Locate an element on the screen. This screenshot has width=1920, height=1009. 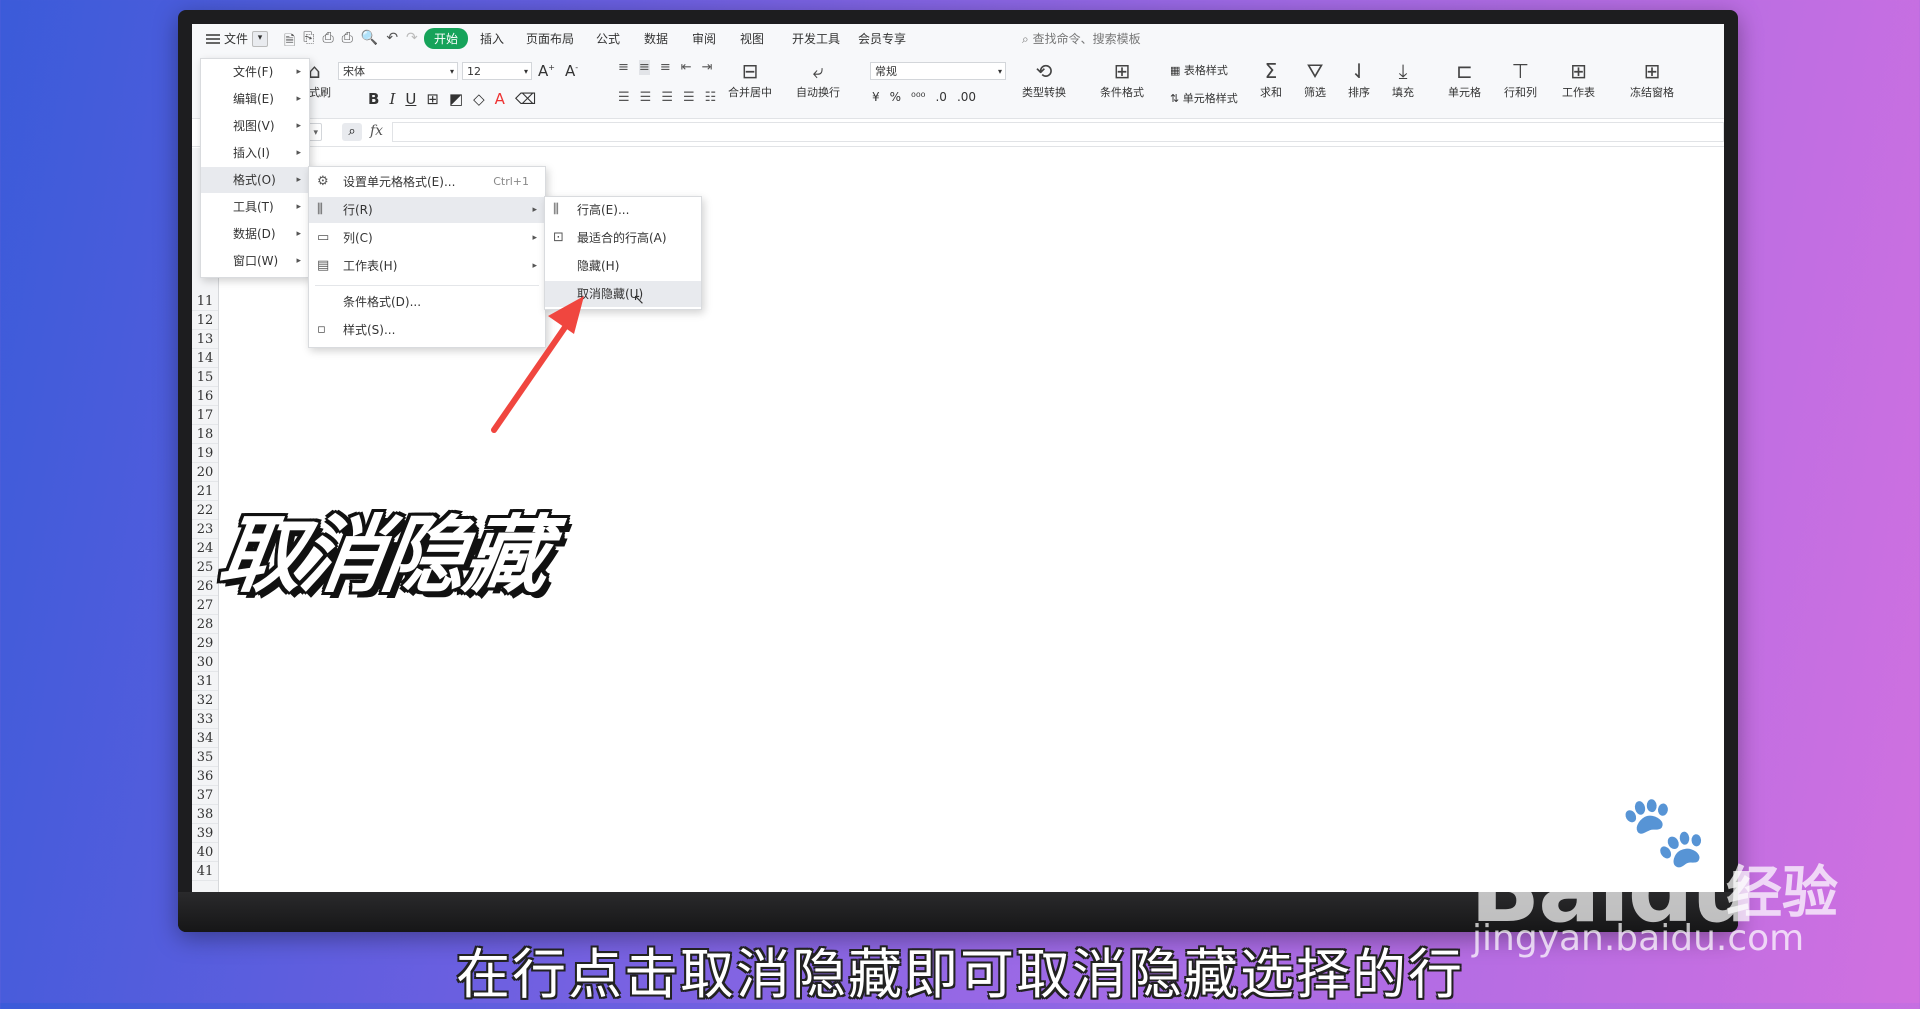
arrow-head is located at coordinates (566, 315).